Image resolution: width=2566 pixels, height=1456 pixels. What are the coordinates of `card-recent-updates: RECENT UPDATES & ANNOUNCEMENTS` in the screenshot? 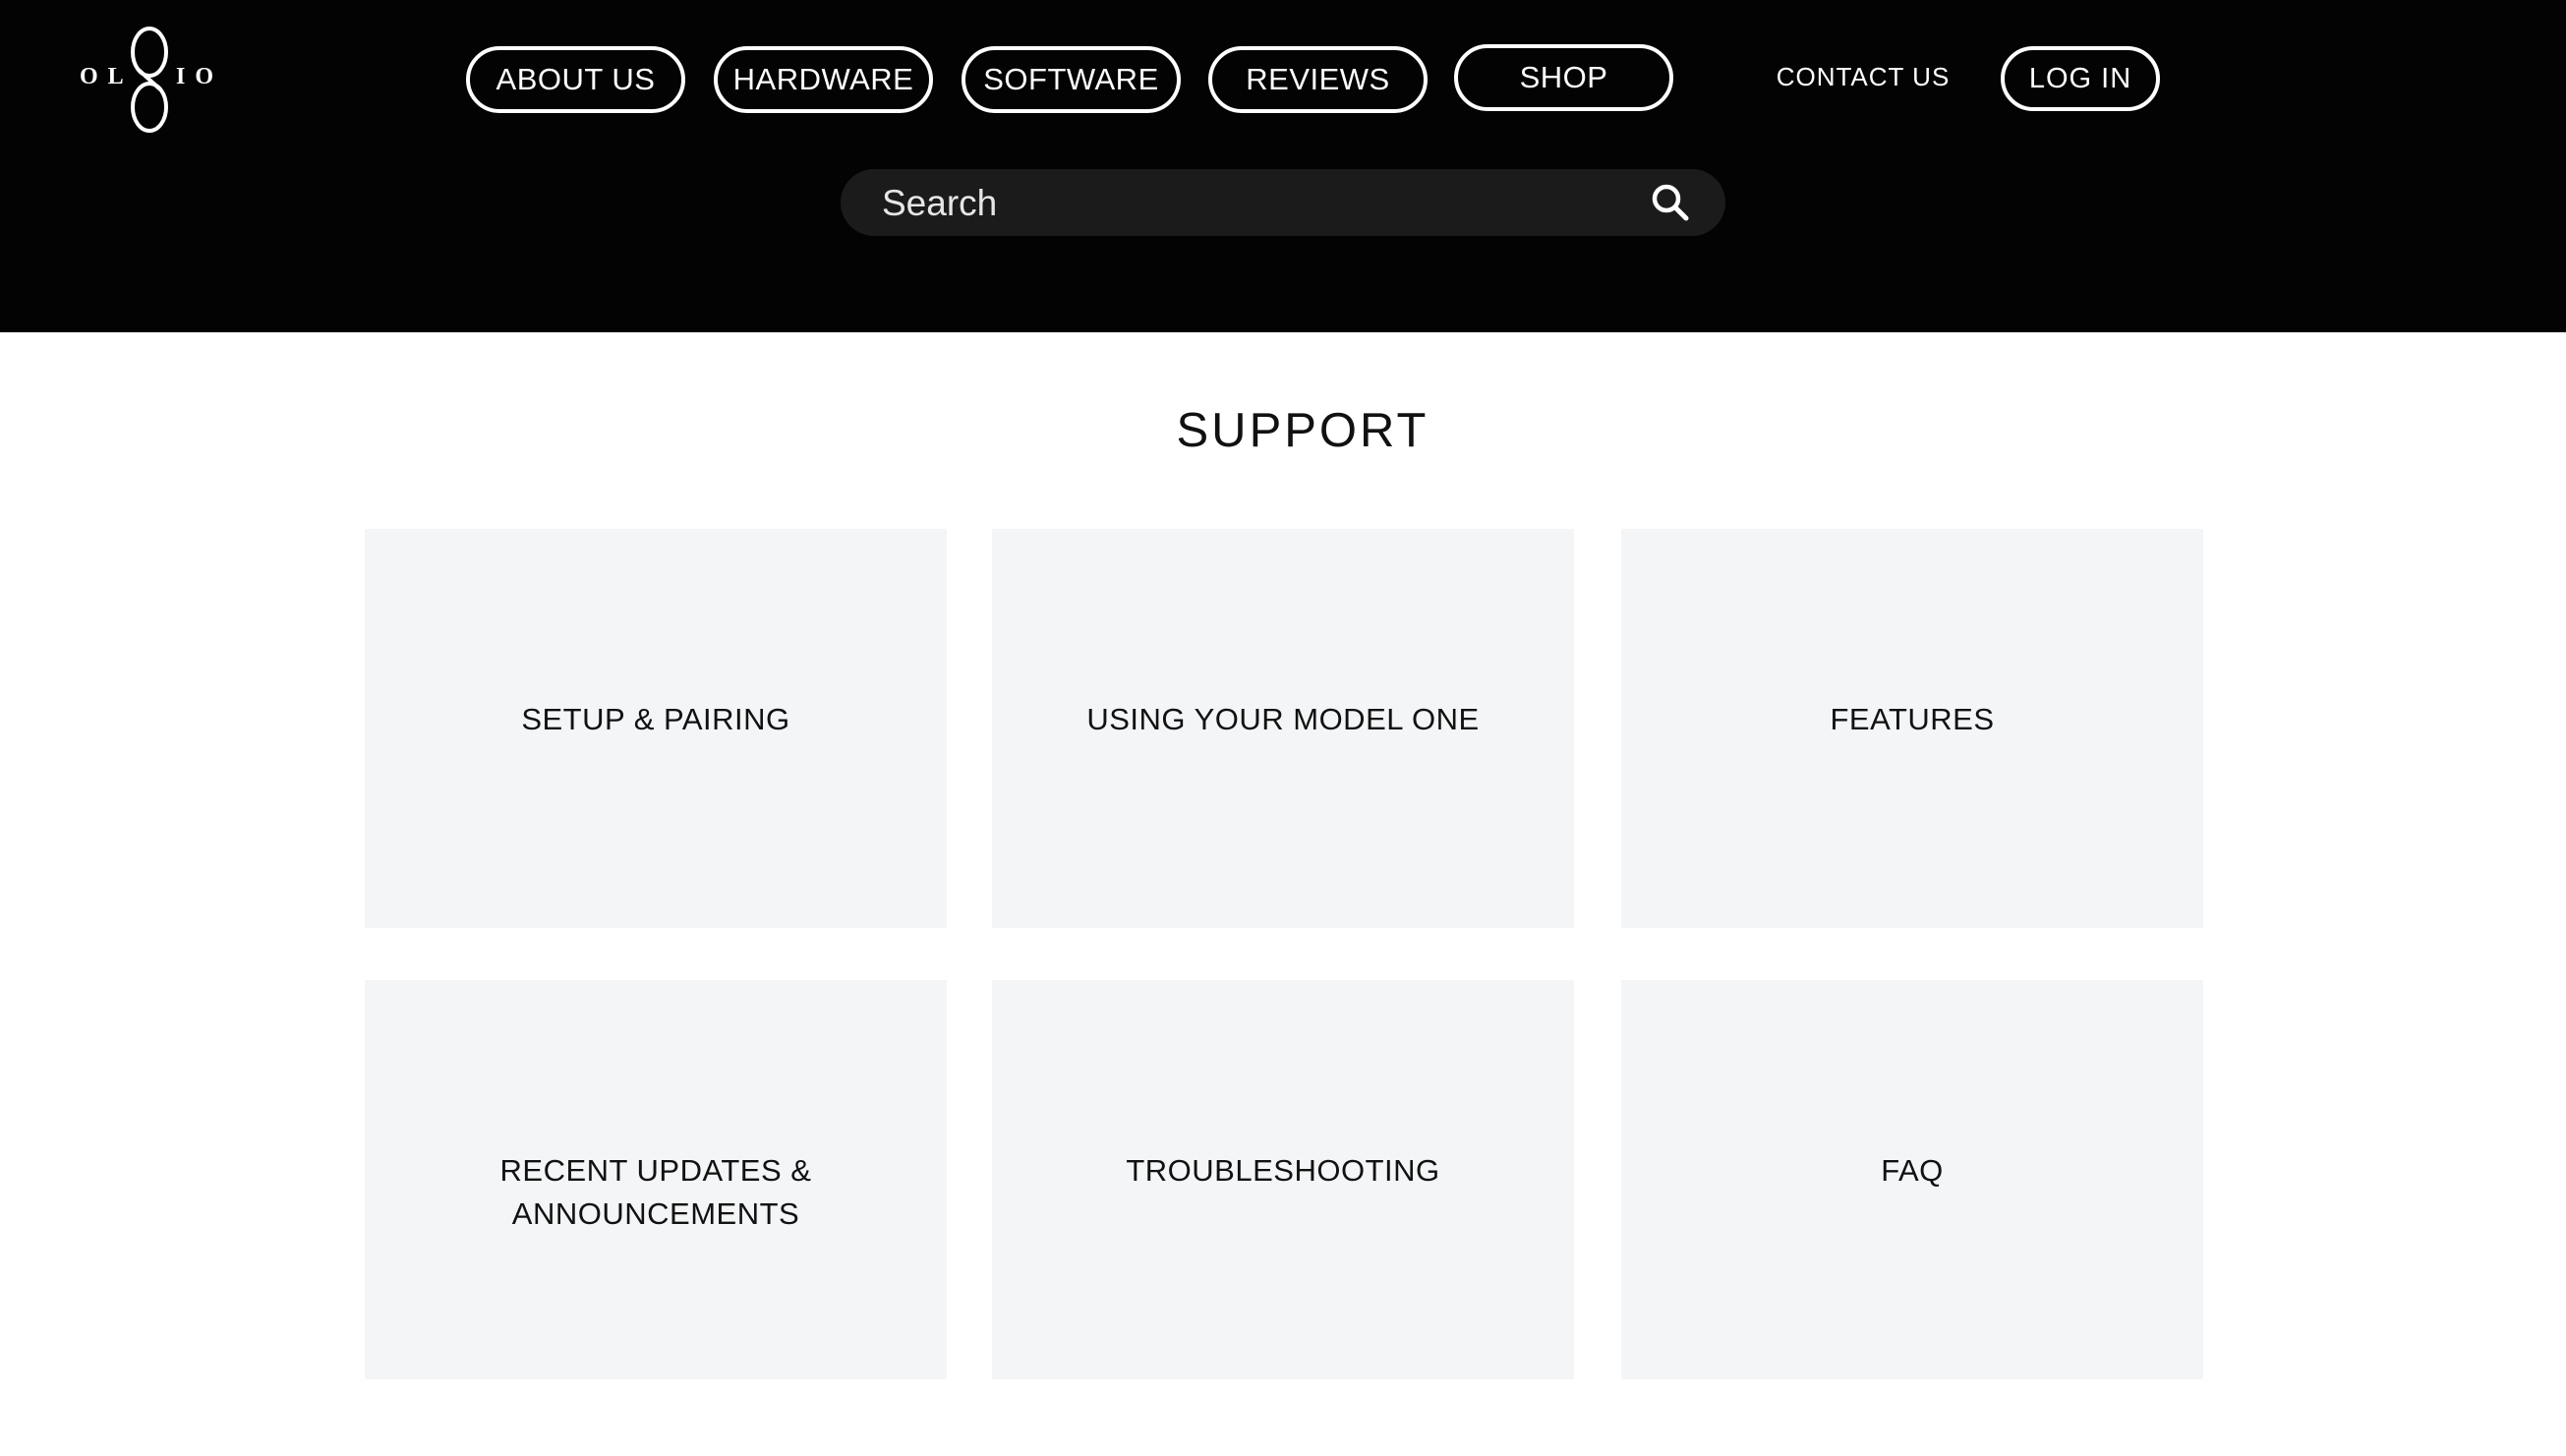 It's located at (656, 1179).